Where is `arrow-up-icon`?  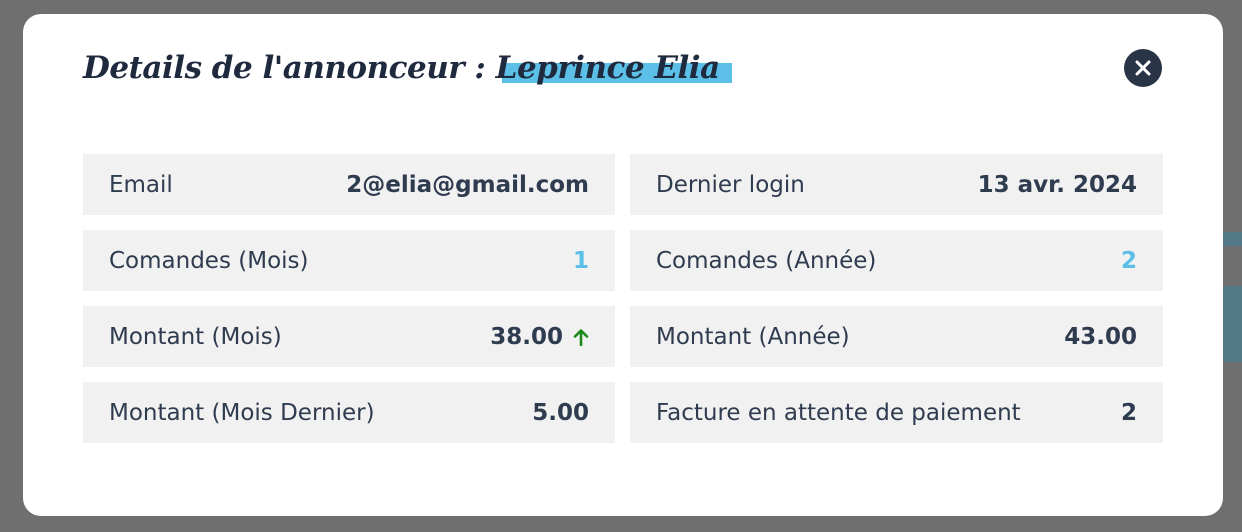
arrow-up-icon is located at coordinates (581, 337).